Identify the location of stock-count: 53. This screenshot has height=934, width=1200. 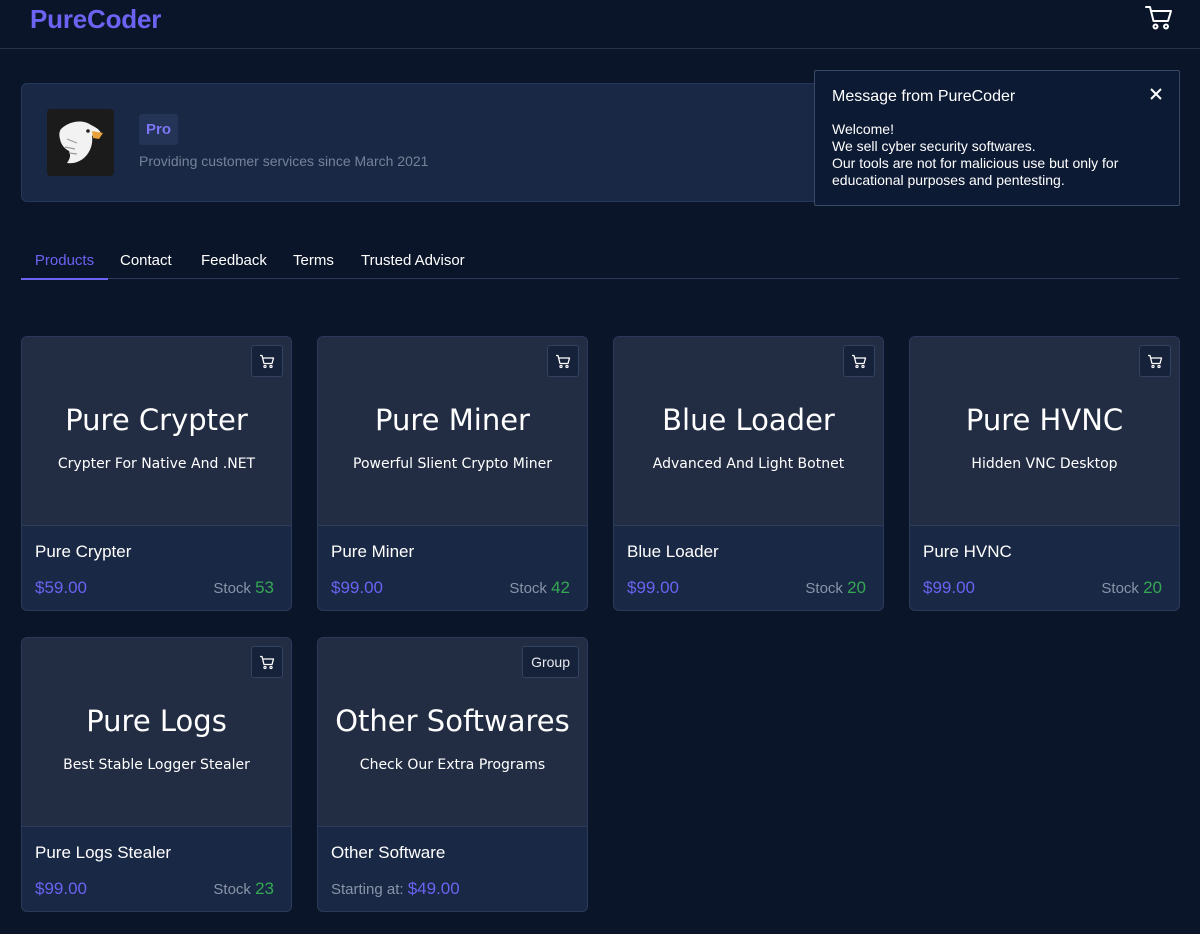
(264, 587).